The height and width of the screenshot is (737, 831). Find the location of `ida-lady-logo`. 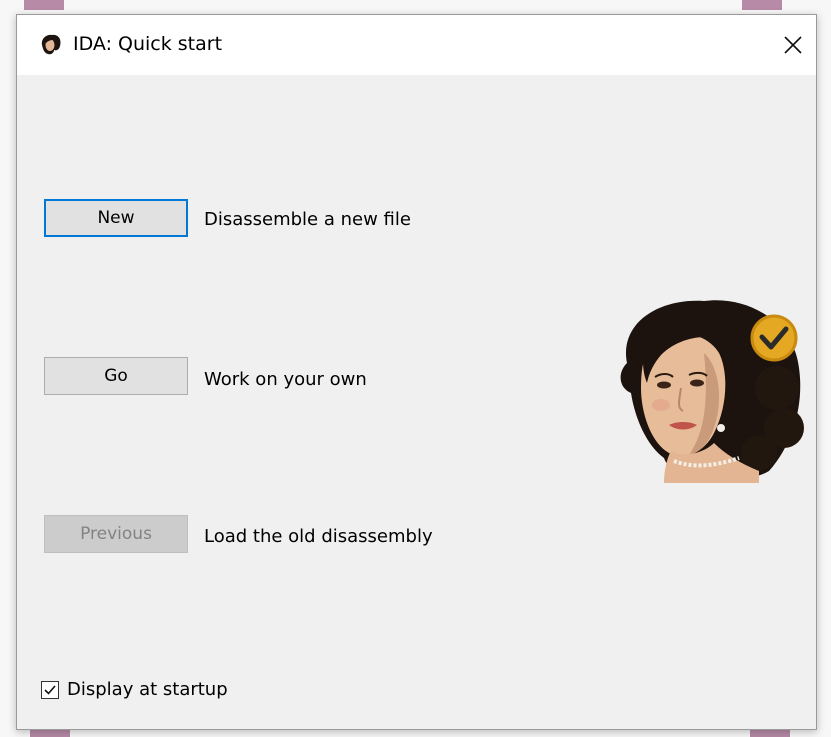

ida-lady-logo is located at coordinates (712, 391).